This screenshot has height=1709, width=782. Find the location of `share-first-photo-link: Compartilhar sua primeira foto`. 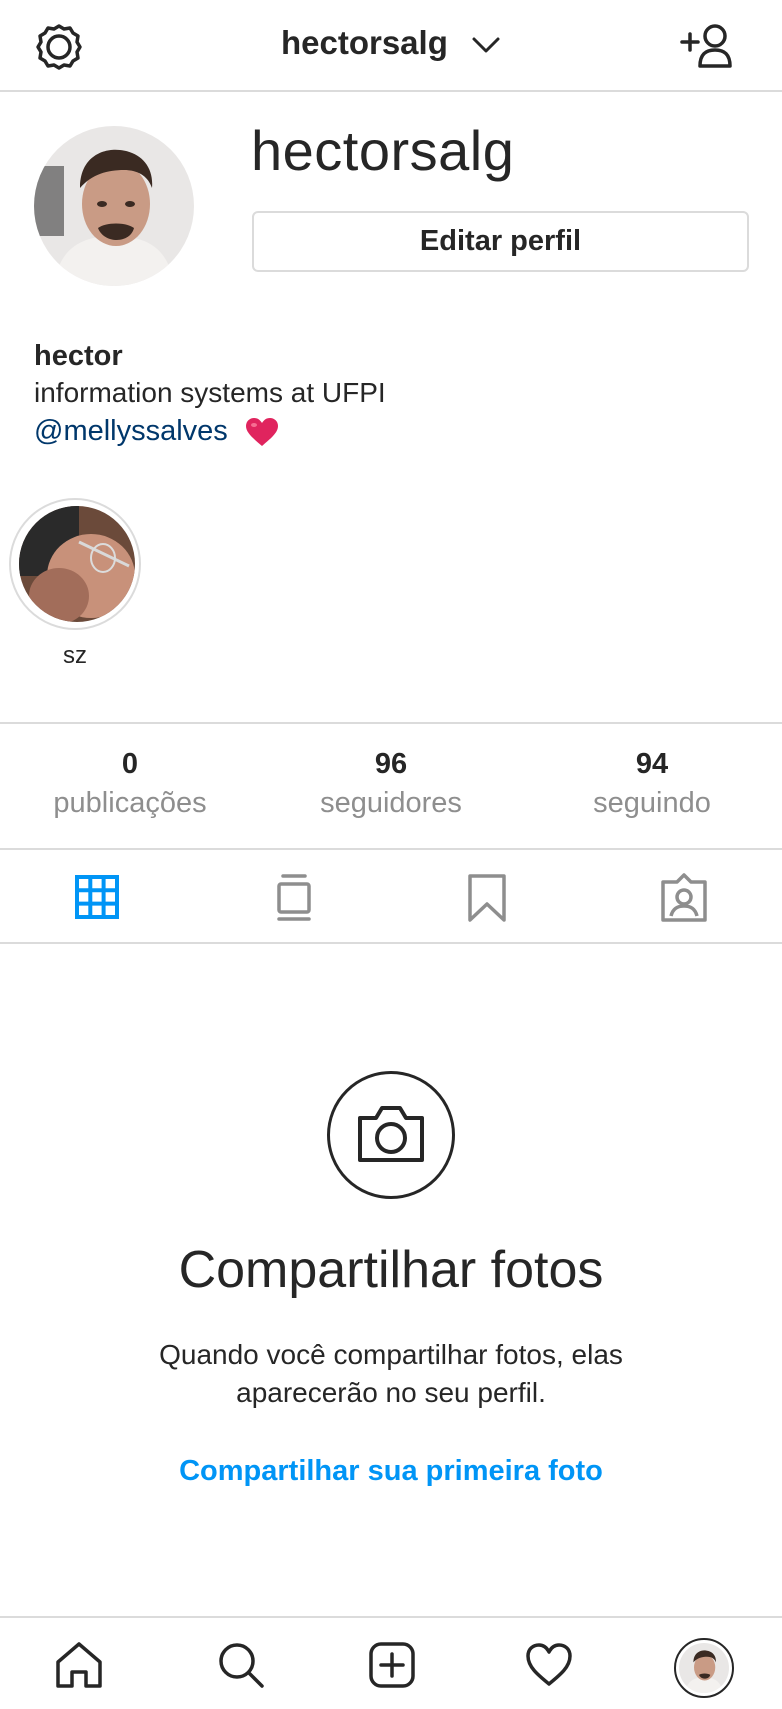

share-first-photo-link: Compartilhar sua primeira foto is located at coordinates (391, 1471).